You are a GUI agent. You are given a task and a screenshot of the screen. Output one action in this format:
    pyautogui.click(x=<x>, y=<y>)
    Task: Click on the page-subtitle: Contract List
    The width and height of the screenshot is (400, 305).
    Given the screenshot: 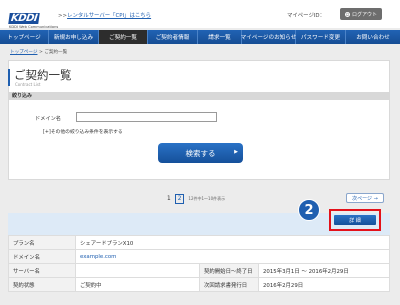 What is the action you would take?
    pyautogui.click(x=28, y=84)
    